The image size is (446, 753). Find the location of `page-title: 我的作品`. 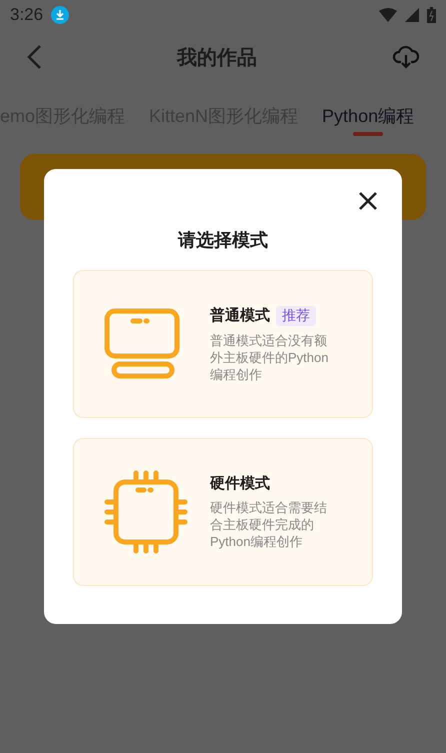

page-title: 我的作品 is located at coordinates (217, 58).